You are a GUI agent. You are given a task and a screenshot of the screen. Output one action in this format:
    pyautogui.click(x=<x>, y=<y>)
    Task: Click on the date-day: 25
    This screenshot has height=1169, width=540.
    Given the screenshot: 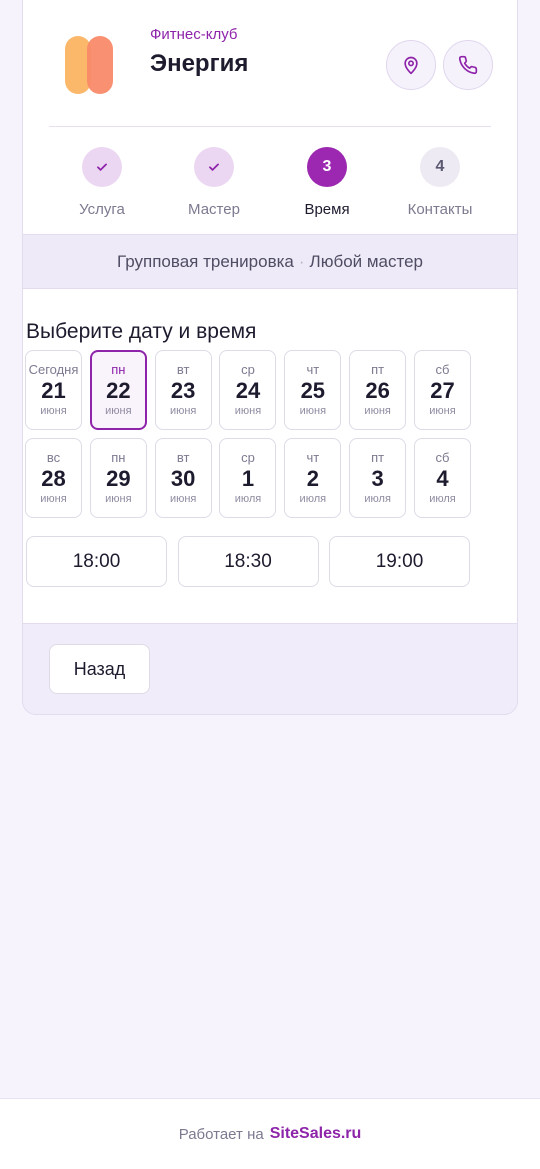 What is the action you would take?
    pyautogui.click(x=313, y=390)
    